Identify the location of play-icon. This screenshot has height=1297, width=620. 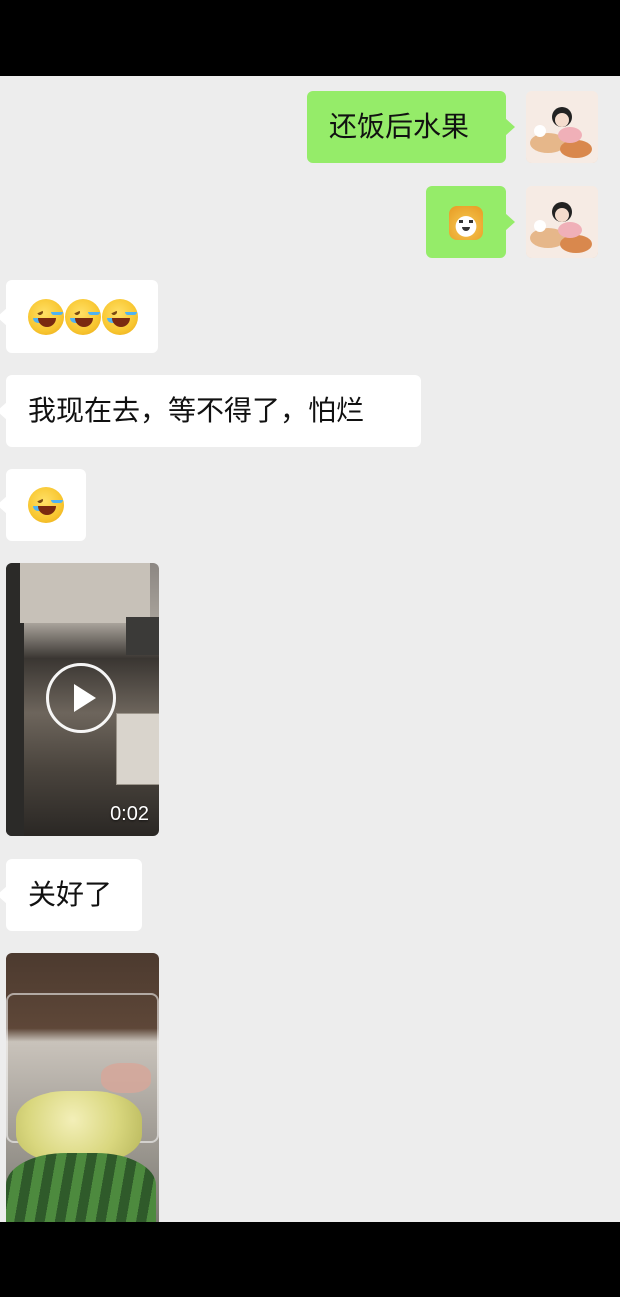
(81, 698).